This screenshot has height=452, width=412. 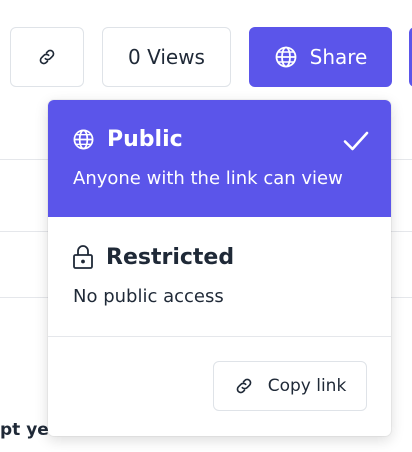 I want to click on copy-link-toolbar-button, so click(x=47, y=57).